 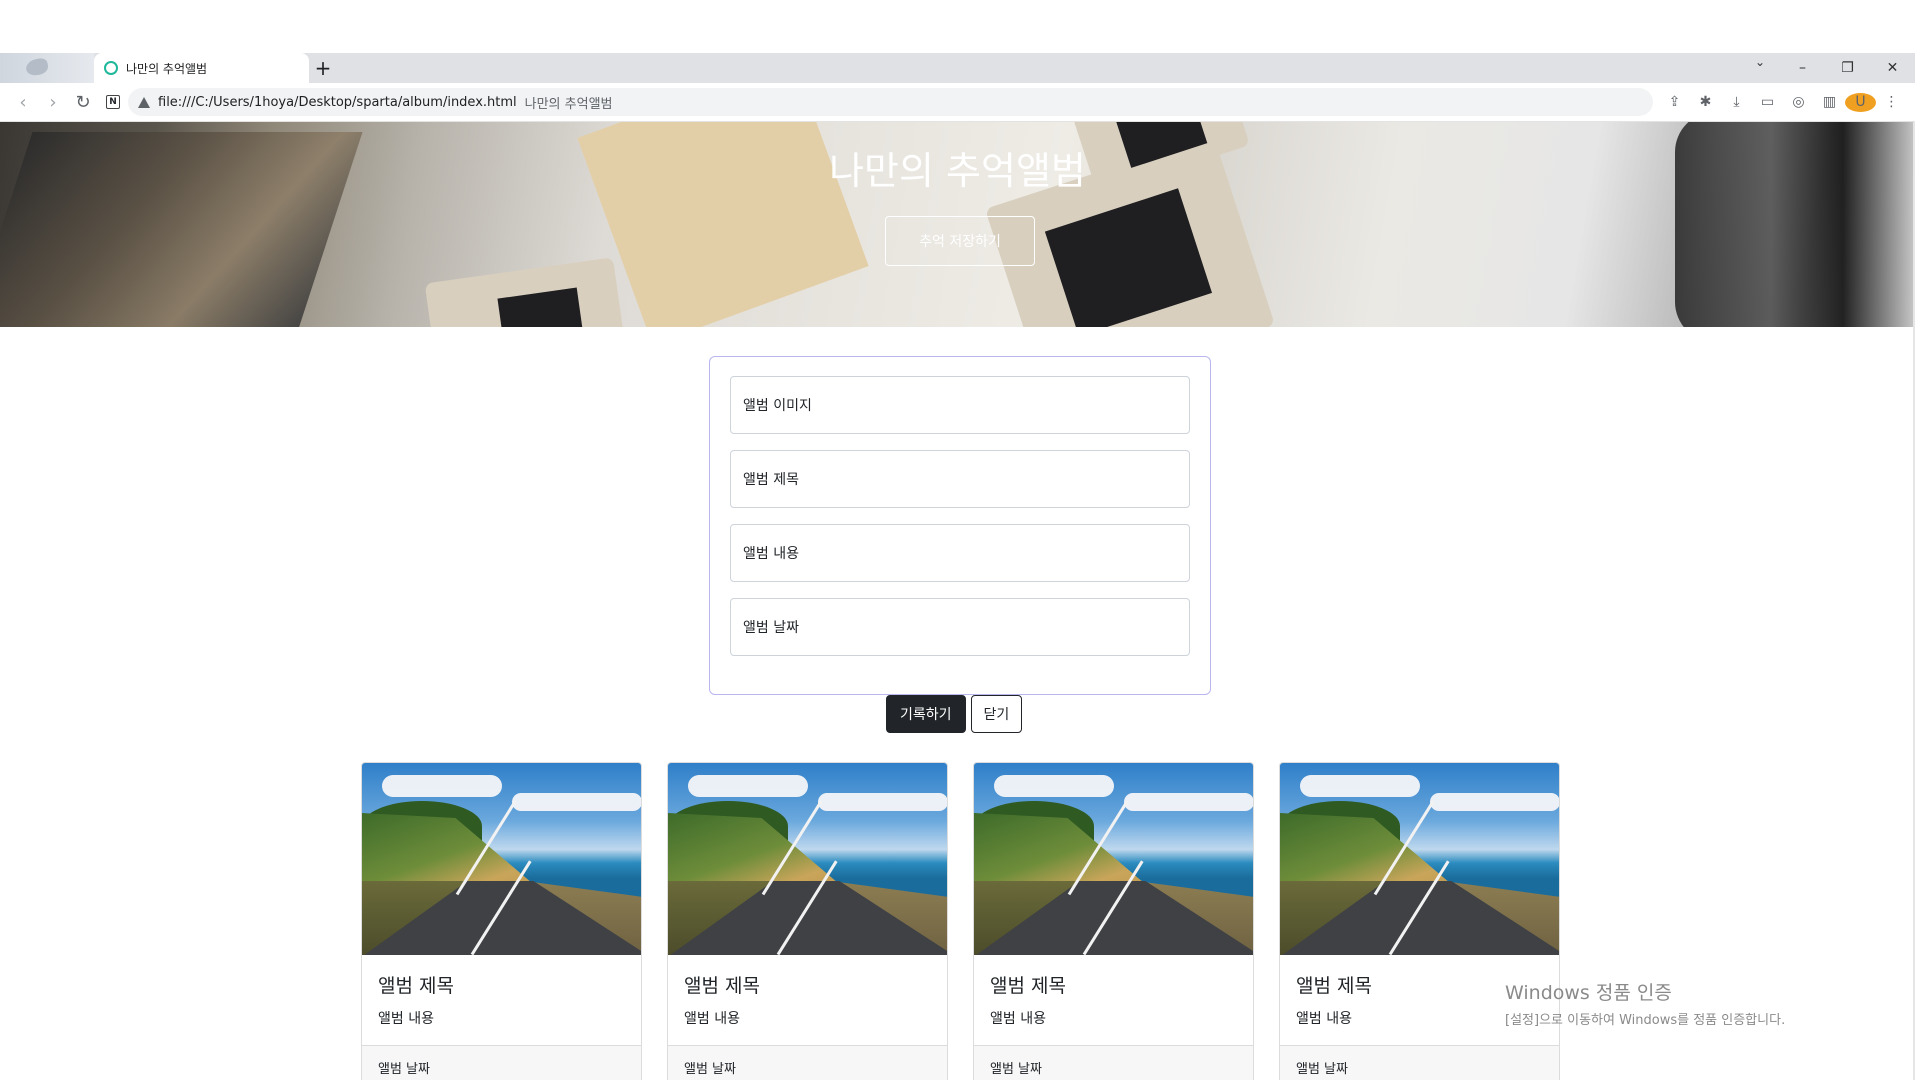 What do you see at coordinates (960, 627) in the screenshot?
I see `album-date-field: 앨범 날짜` at bounding box center [960, 627].